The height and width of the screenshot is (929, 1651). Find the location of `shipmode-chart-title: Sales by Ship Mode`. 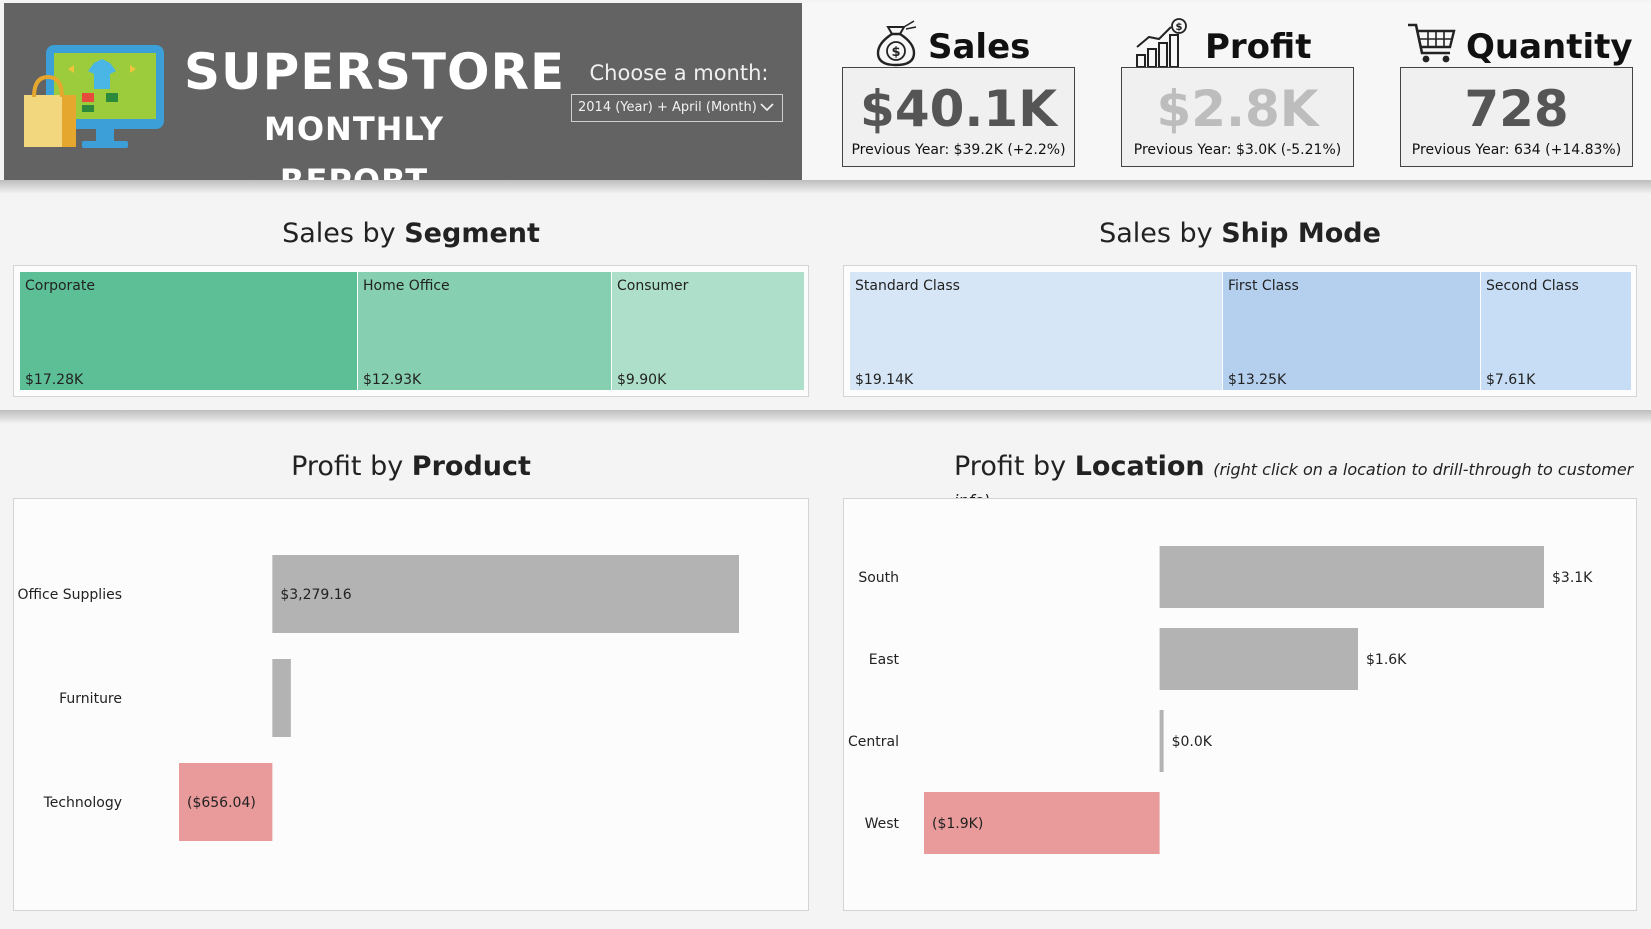

shipmode-chart-title: Sales by Ship Mode is located at coordinates (1240, 233).